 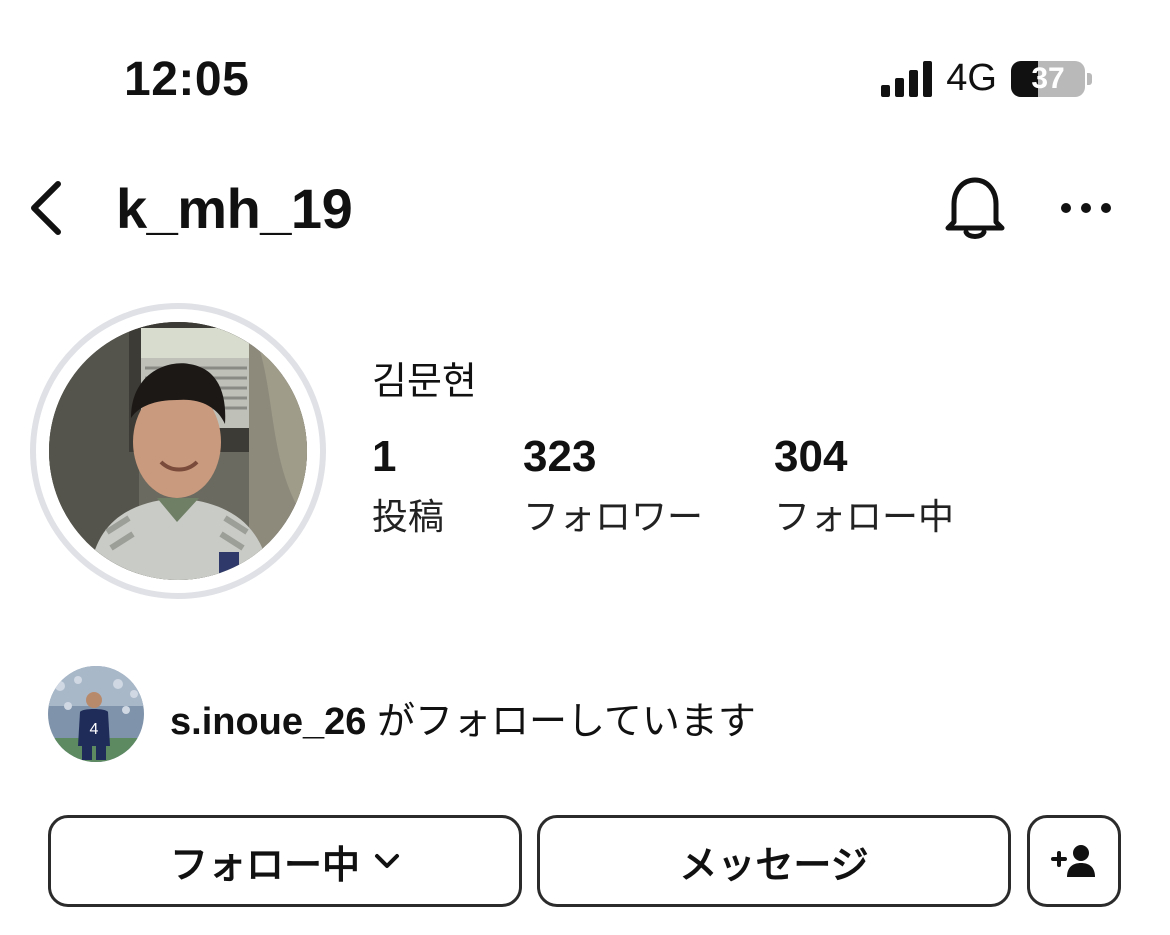 I want to click on add-person-icon, so click(x=1073, y=861).